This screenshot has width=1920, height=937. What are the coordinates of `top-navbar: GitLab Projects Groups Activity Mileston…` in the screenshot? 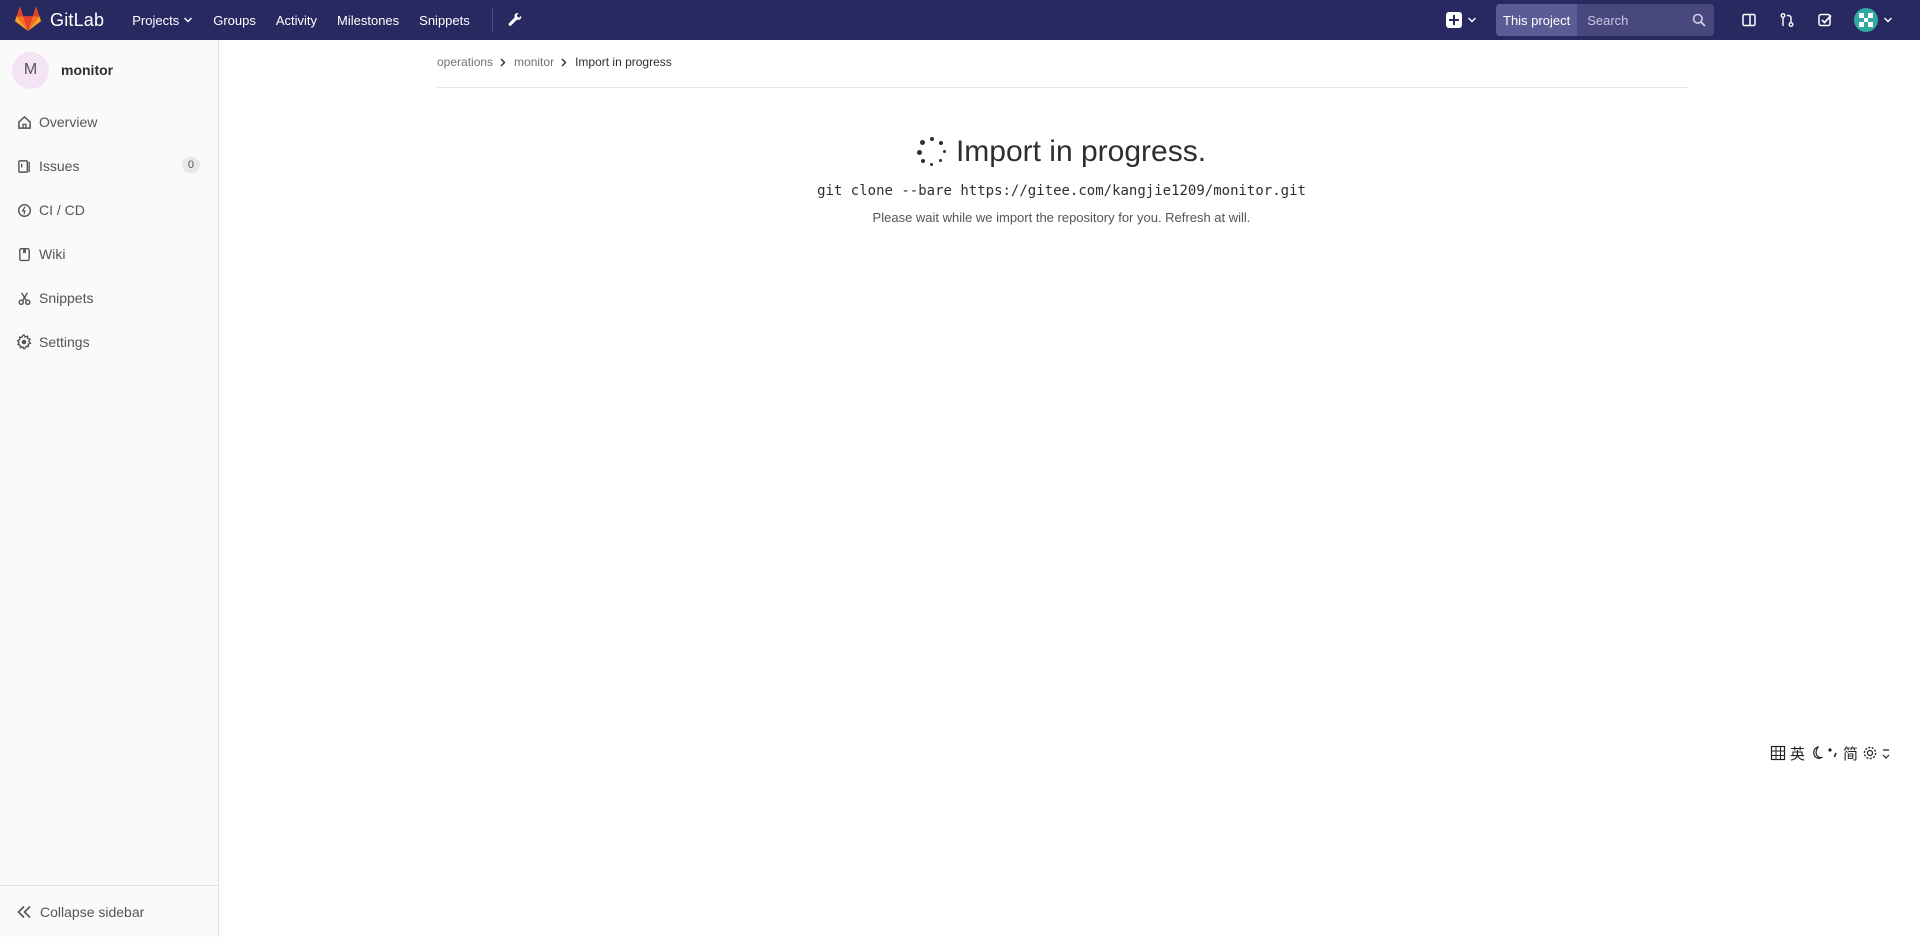 It's located at (960, 20).